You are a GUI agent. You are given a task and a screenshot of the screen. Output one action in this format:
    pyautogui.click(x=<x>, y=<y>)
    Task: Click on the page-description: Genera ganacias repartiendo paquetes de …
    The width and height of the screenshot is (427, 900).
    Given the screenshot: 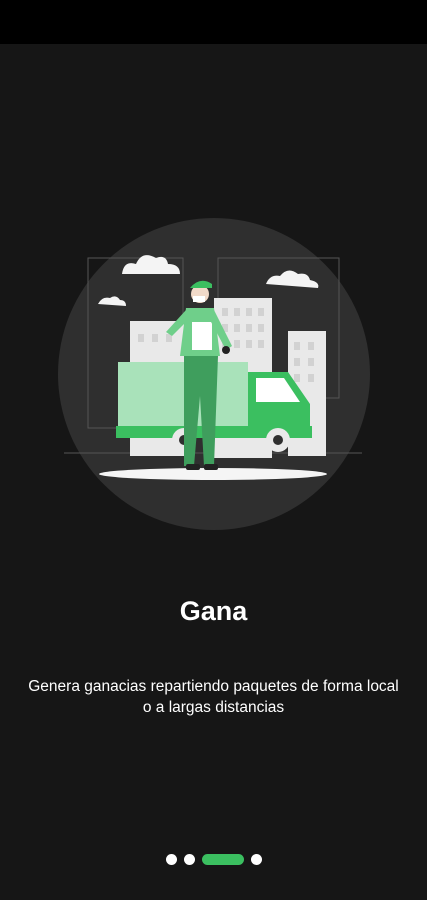 What is the action you would take?
    pyautogui.click(x=213, y=697)
    